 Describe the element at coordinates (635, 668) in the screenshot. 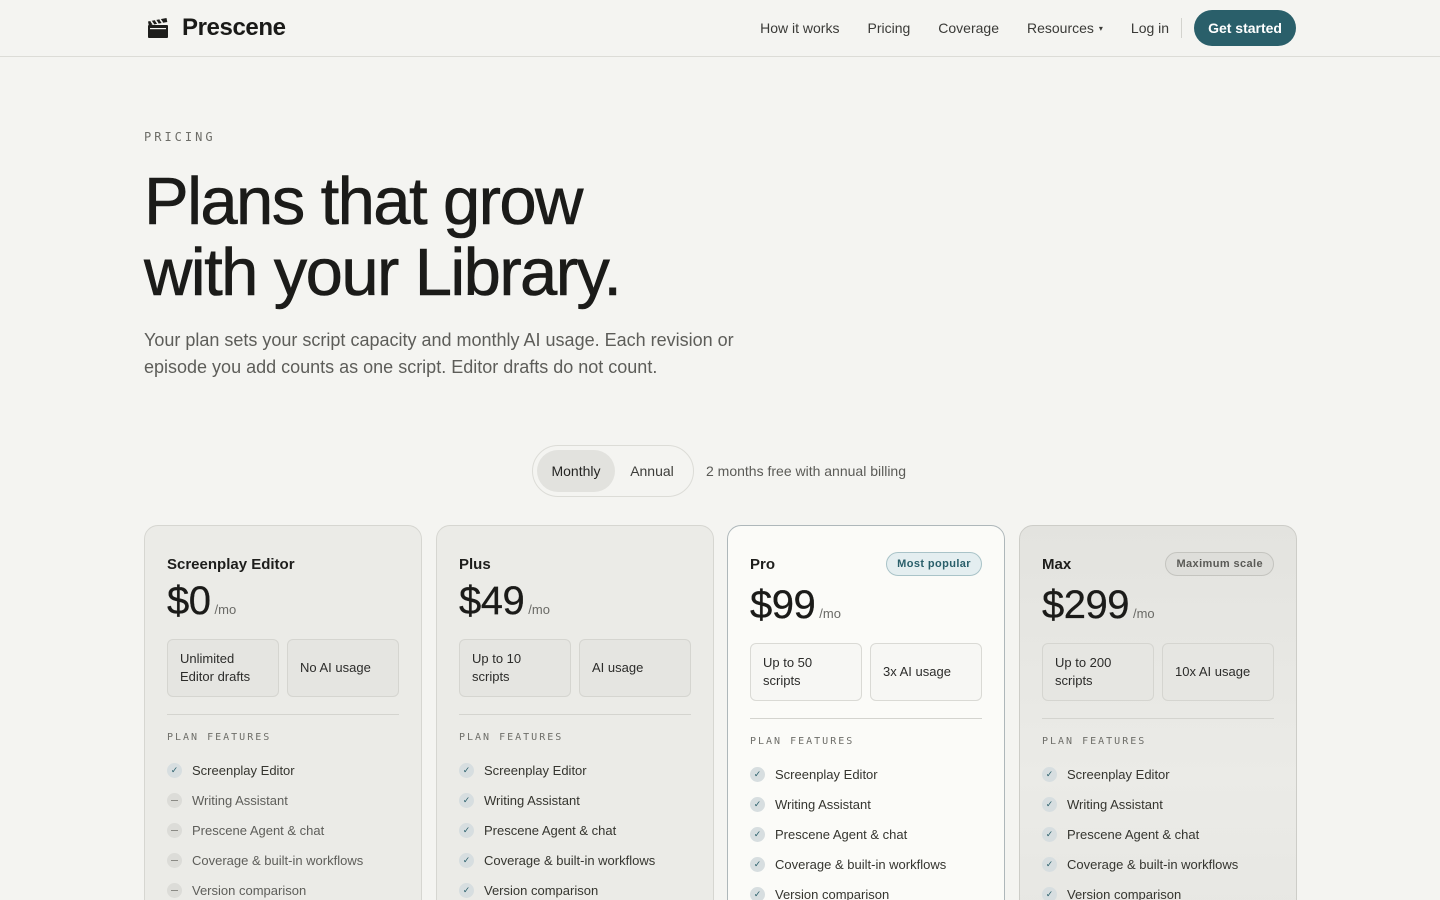

I see `plan-stat-ai-usage: AI usage` at that location.